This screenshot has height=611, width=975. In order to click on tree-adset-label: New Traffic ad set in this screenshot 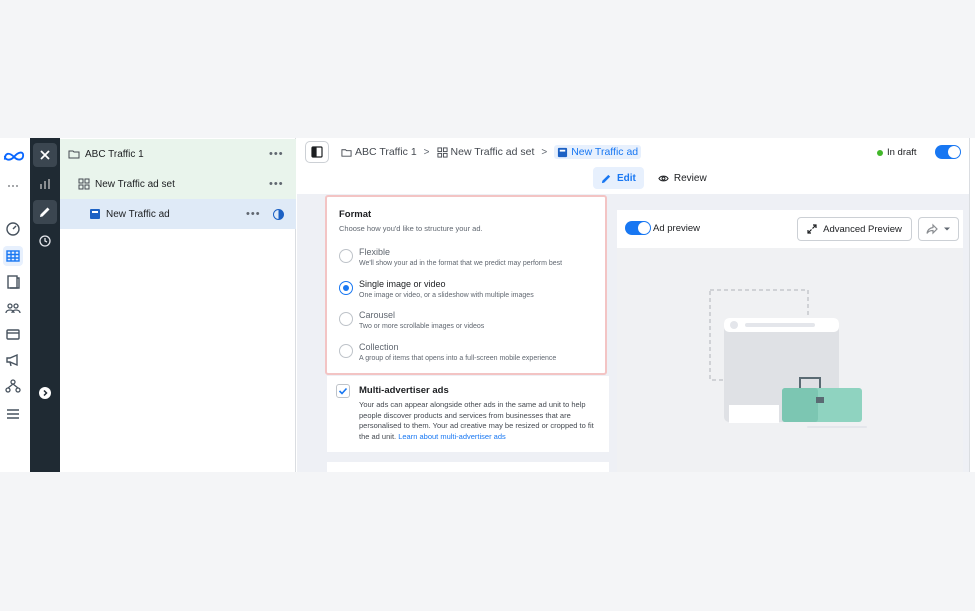, I will do `click(135, 184)`.